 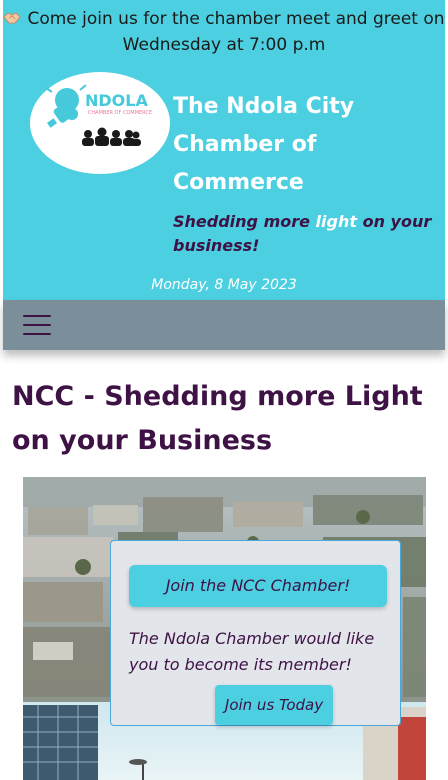 I want to click on tagline-before: Shedding more, so click(x=244, y=221).